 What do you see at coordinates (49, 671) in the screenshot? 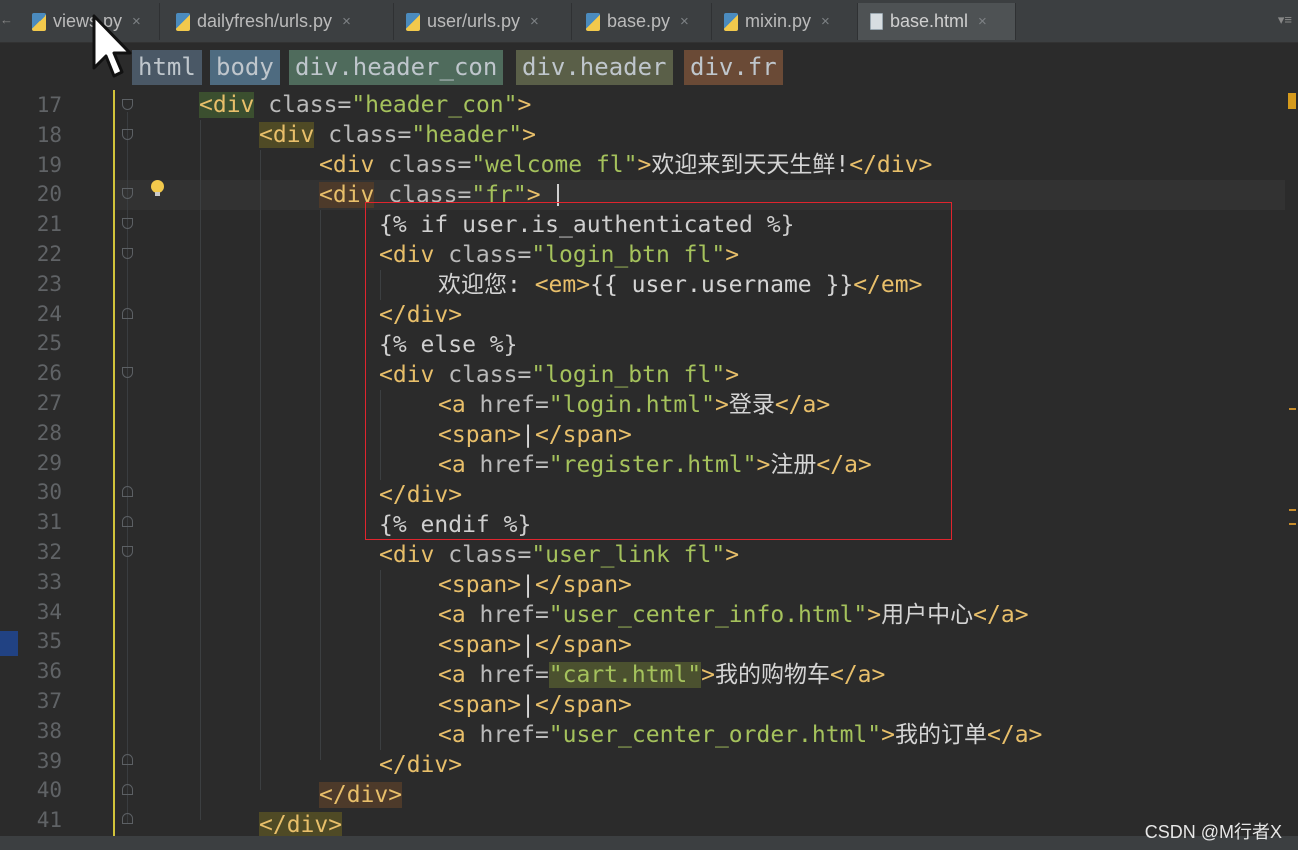
I see `line-number: 36` at bounding box center [49, 671].